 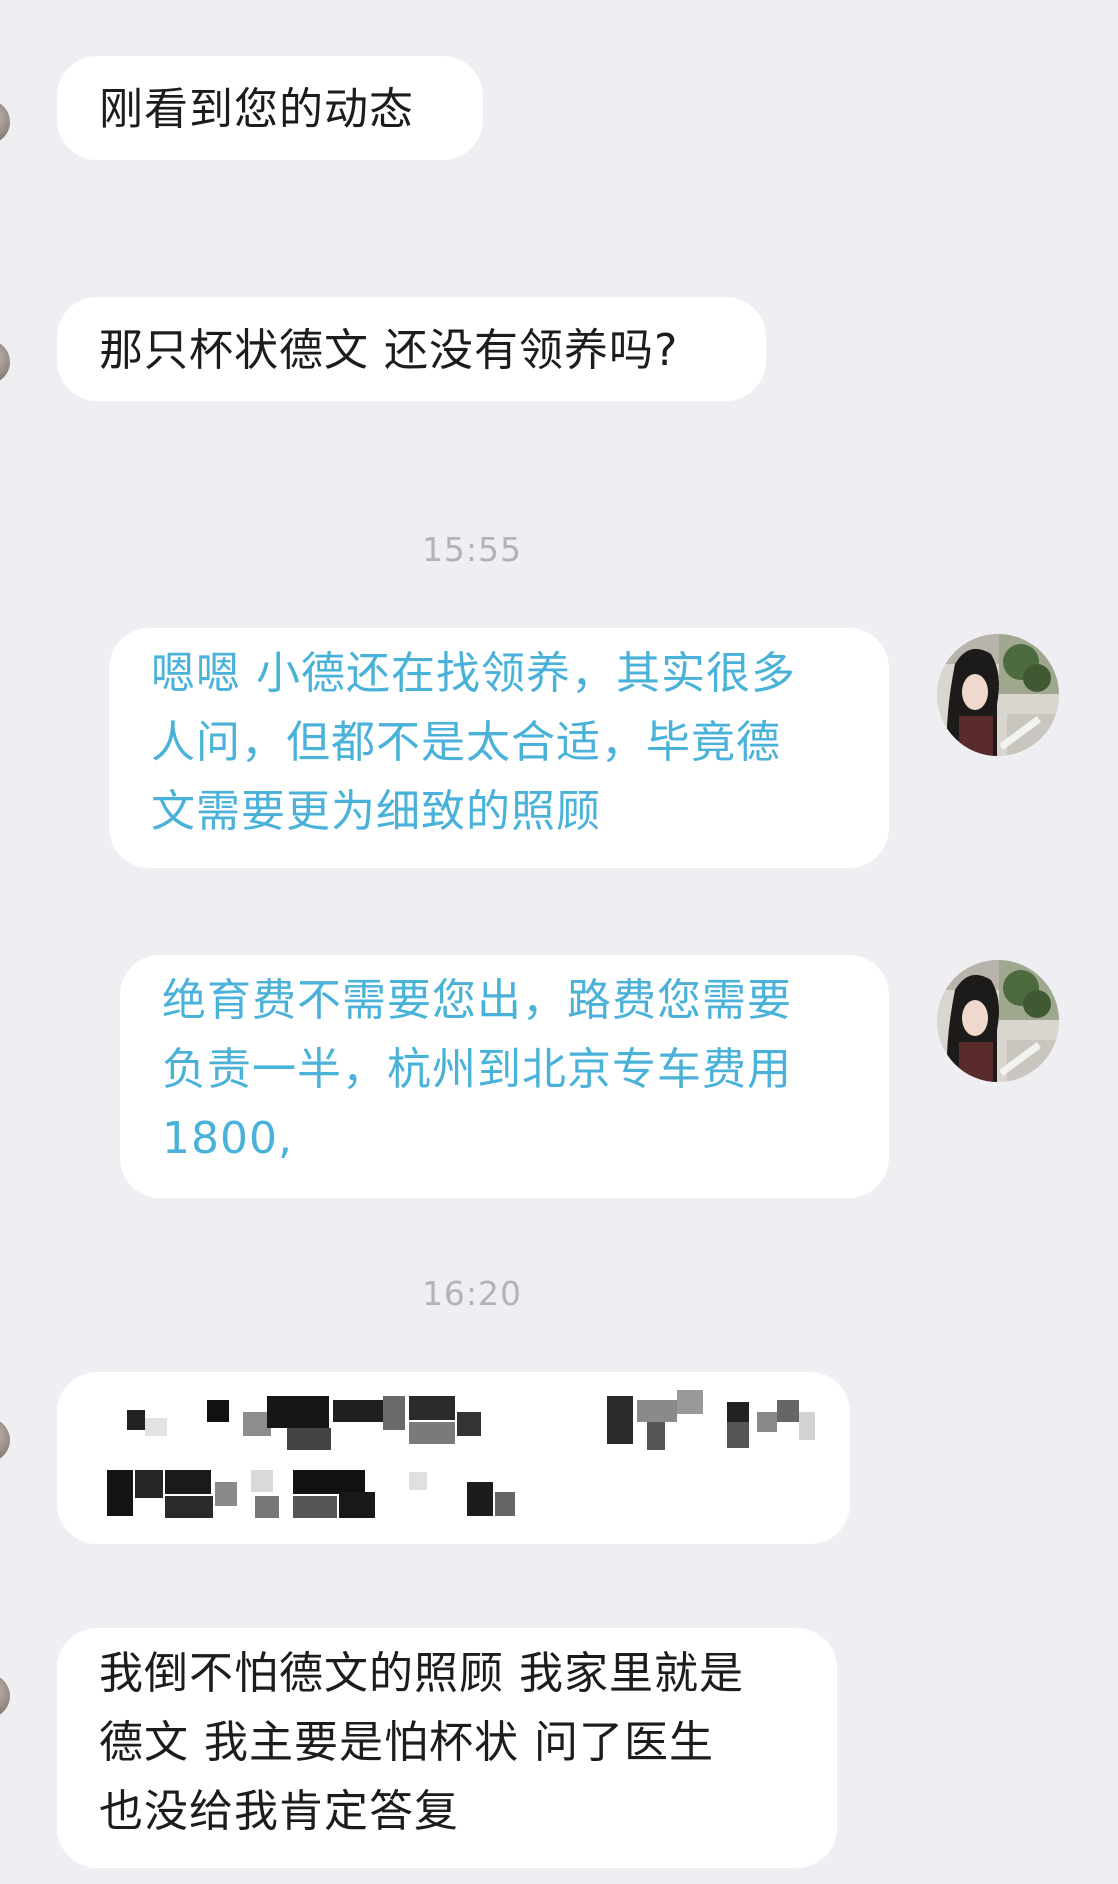 What do you see at coordinates (279, 1811) in the screenshot?
I see `message-text-line: 也没给我肯定答复` at bounding box center [279, 1811].